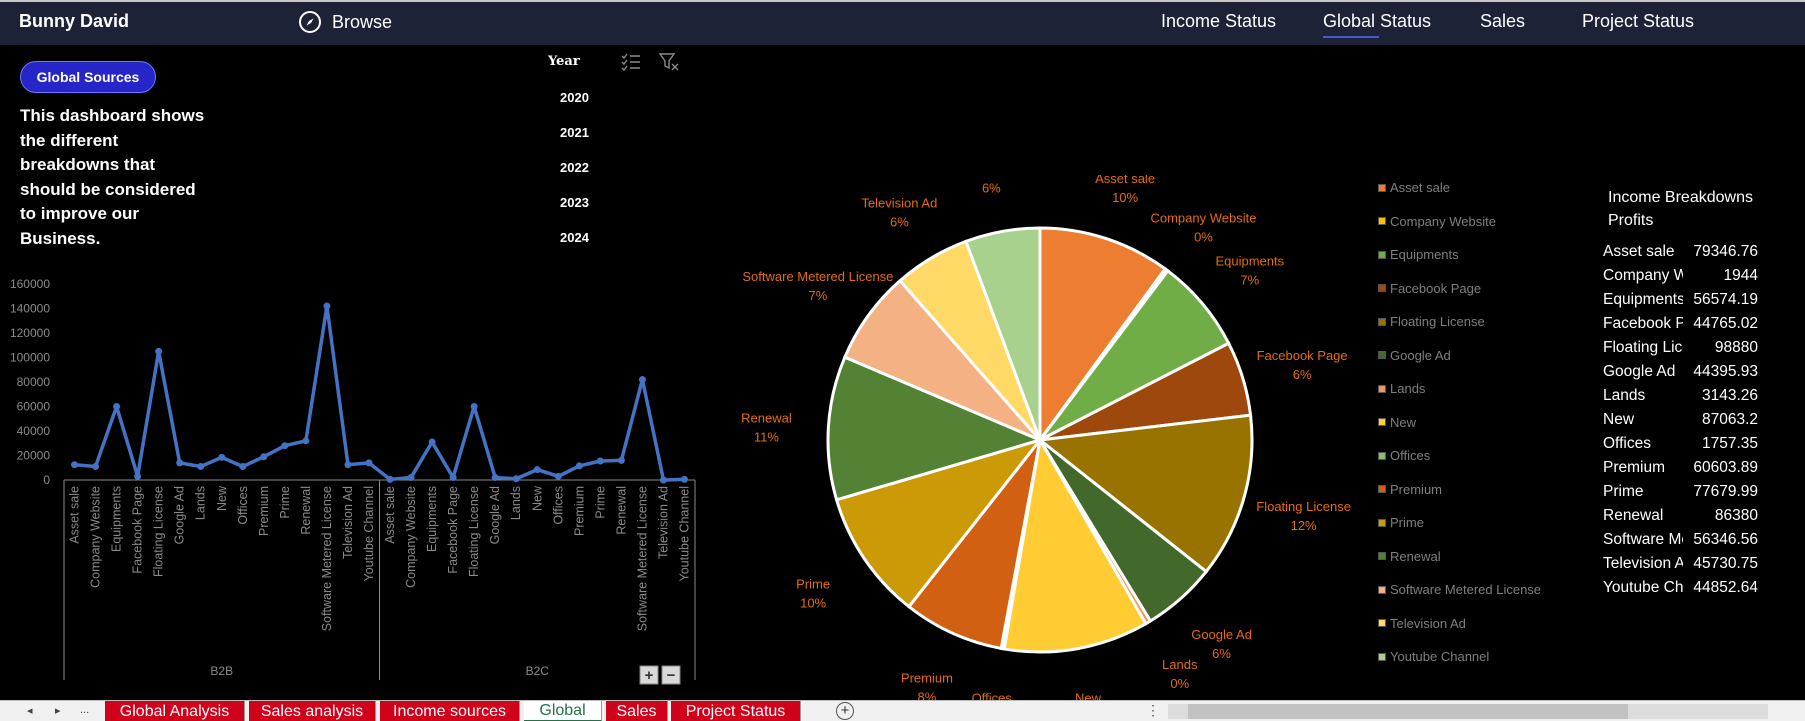  I want to click on nav-income-status: Income Status, so click(1218, 21).